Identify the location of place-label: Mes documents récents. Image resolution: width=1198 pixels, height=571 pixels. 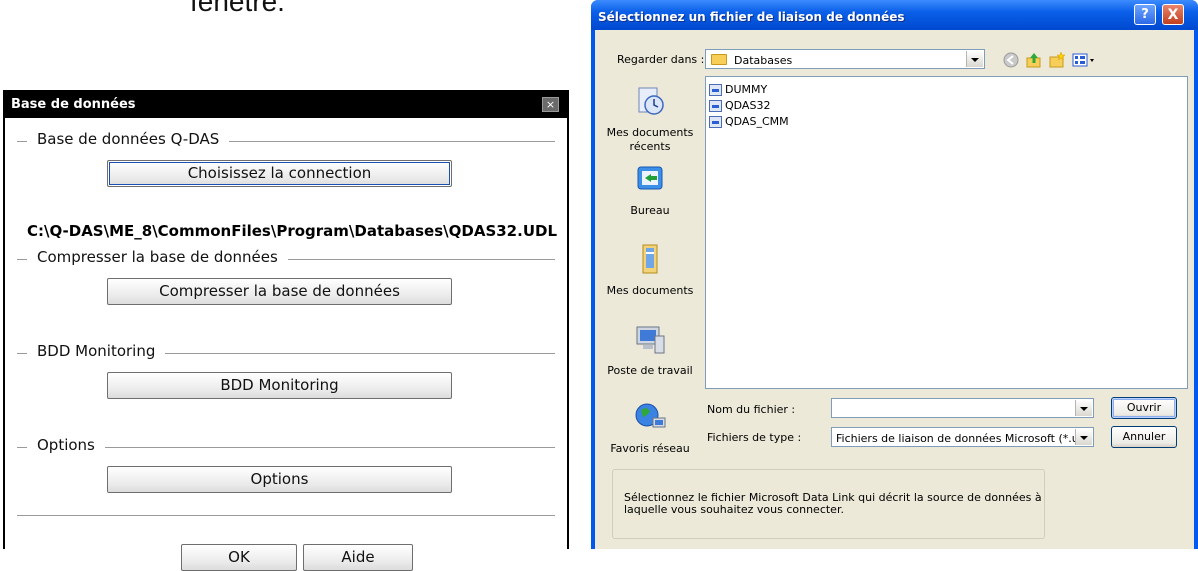
(650, 139).